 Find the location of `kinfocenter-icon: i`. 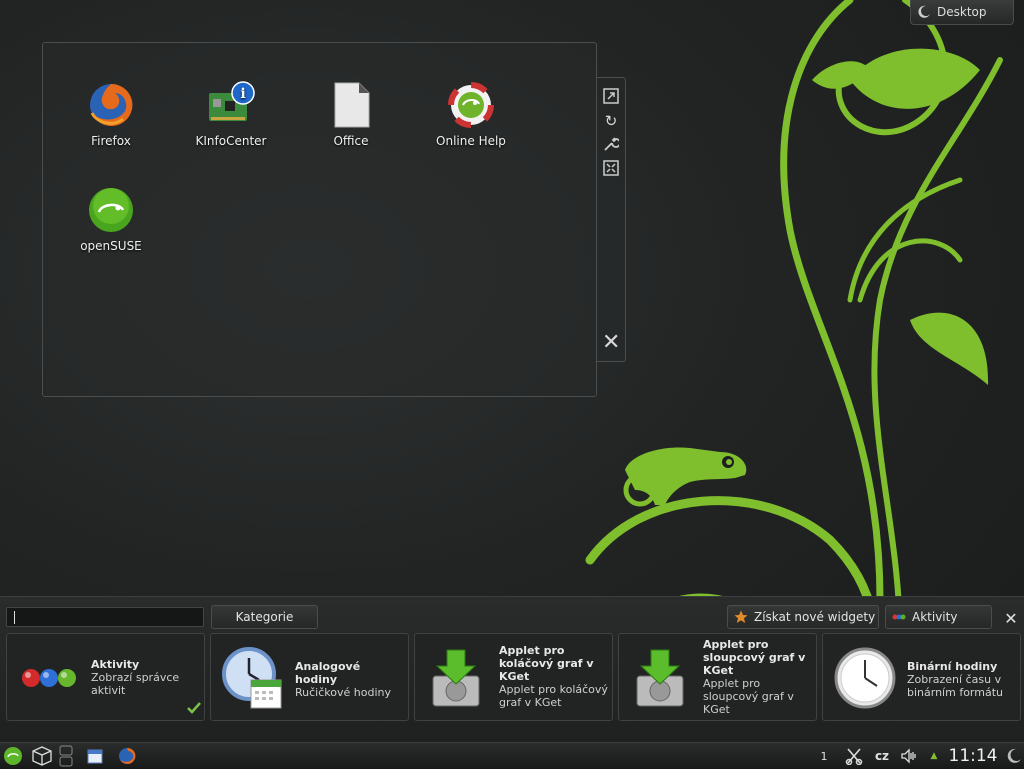

kinfocenter-icon: i is located at coordinates (232, 101).